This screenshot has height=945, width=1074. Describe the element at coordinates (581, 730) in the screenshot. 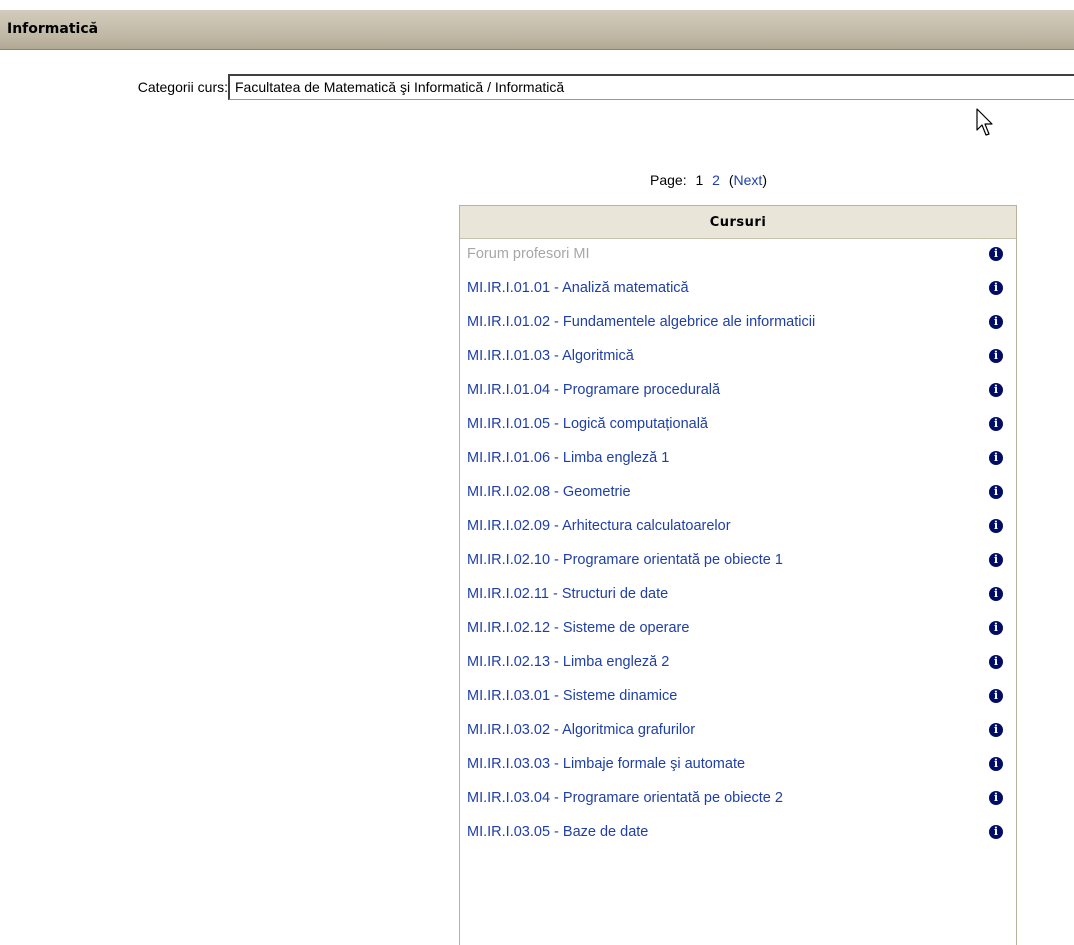

I see `course-link: MI.IR.I.03.02 - Algoritmica grafurilor` at that location.